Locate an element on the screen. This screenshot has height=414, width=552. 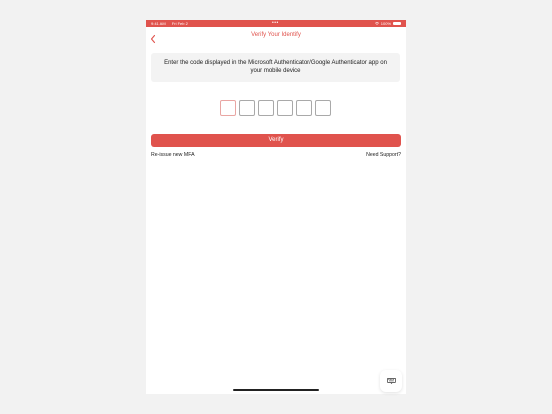
status-time: 9:41 AM is located at coordinates (158, 23).